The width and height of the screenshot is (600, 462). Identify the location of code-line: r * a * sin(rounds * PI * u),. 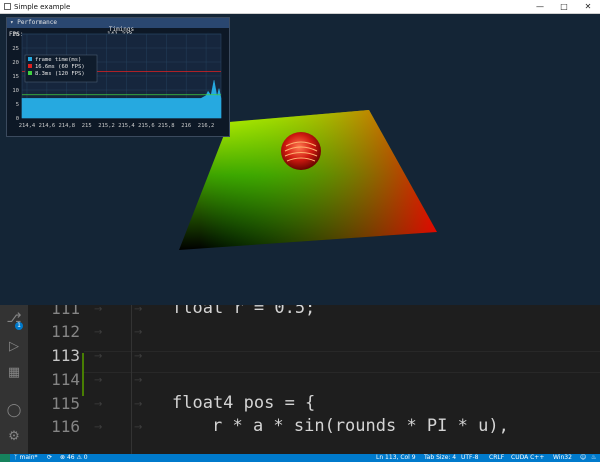
(360, 426).